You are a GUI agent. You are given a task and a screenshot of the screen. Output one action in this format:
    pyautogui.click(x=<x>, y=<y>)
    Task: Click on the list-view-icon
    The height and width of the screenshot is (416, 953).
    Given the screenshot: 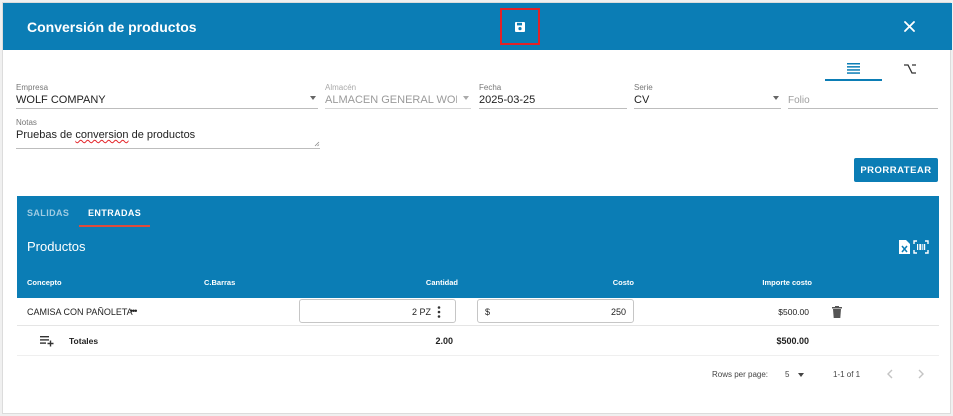 What is the action you would take?
    pyautogui.click(x=853, y=68)
    